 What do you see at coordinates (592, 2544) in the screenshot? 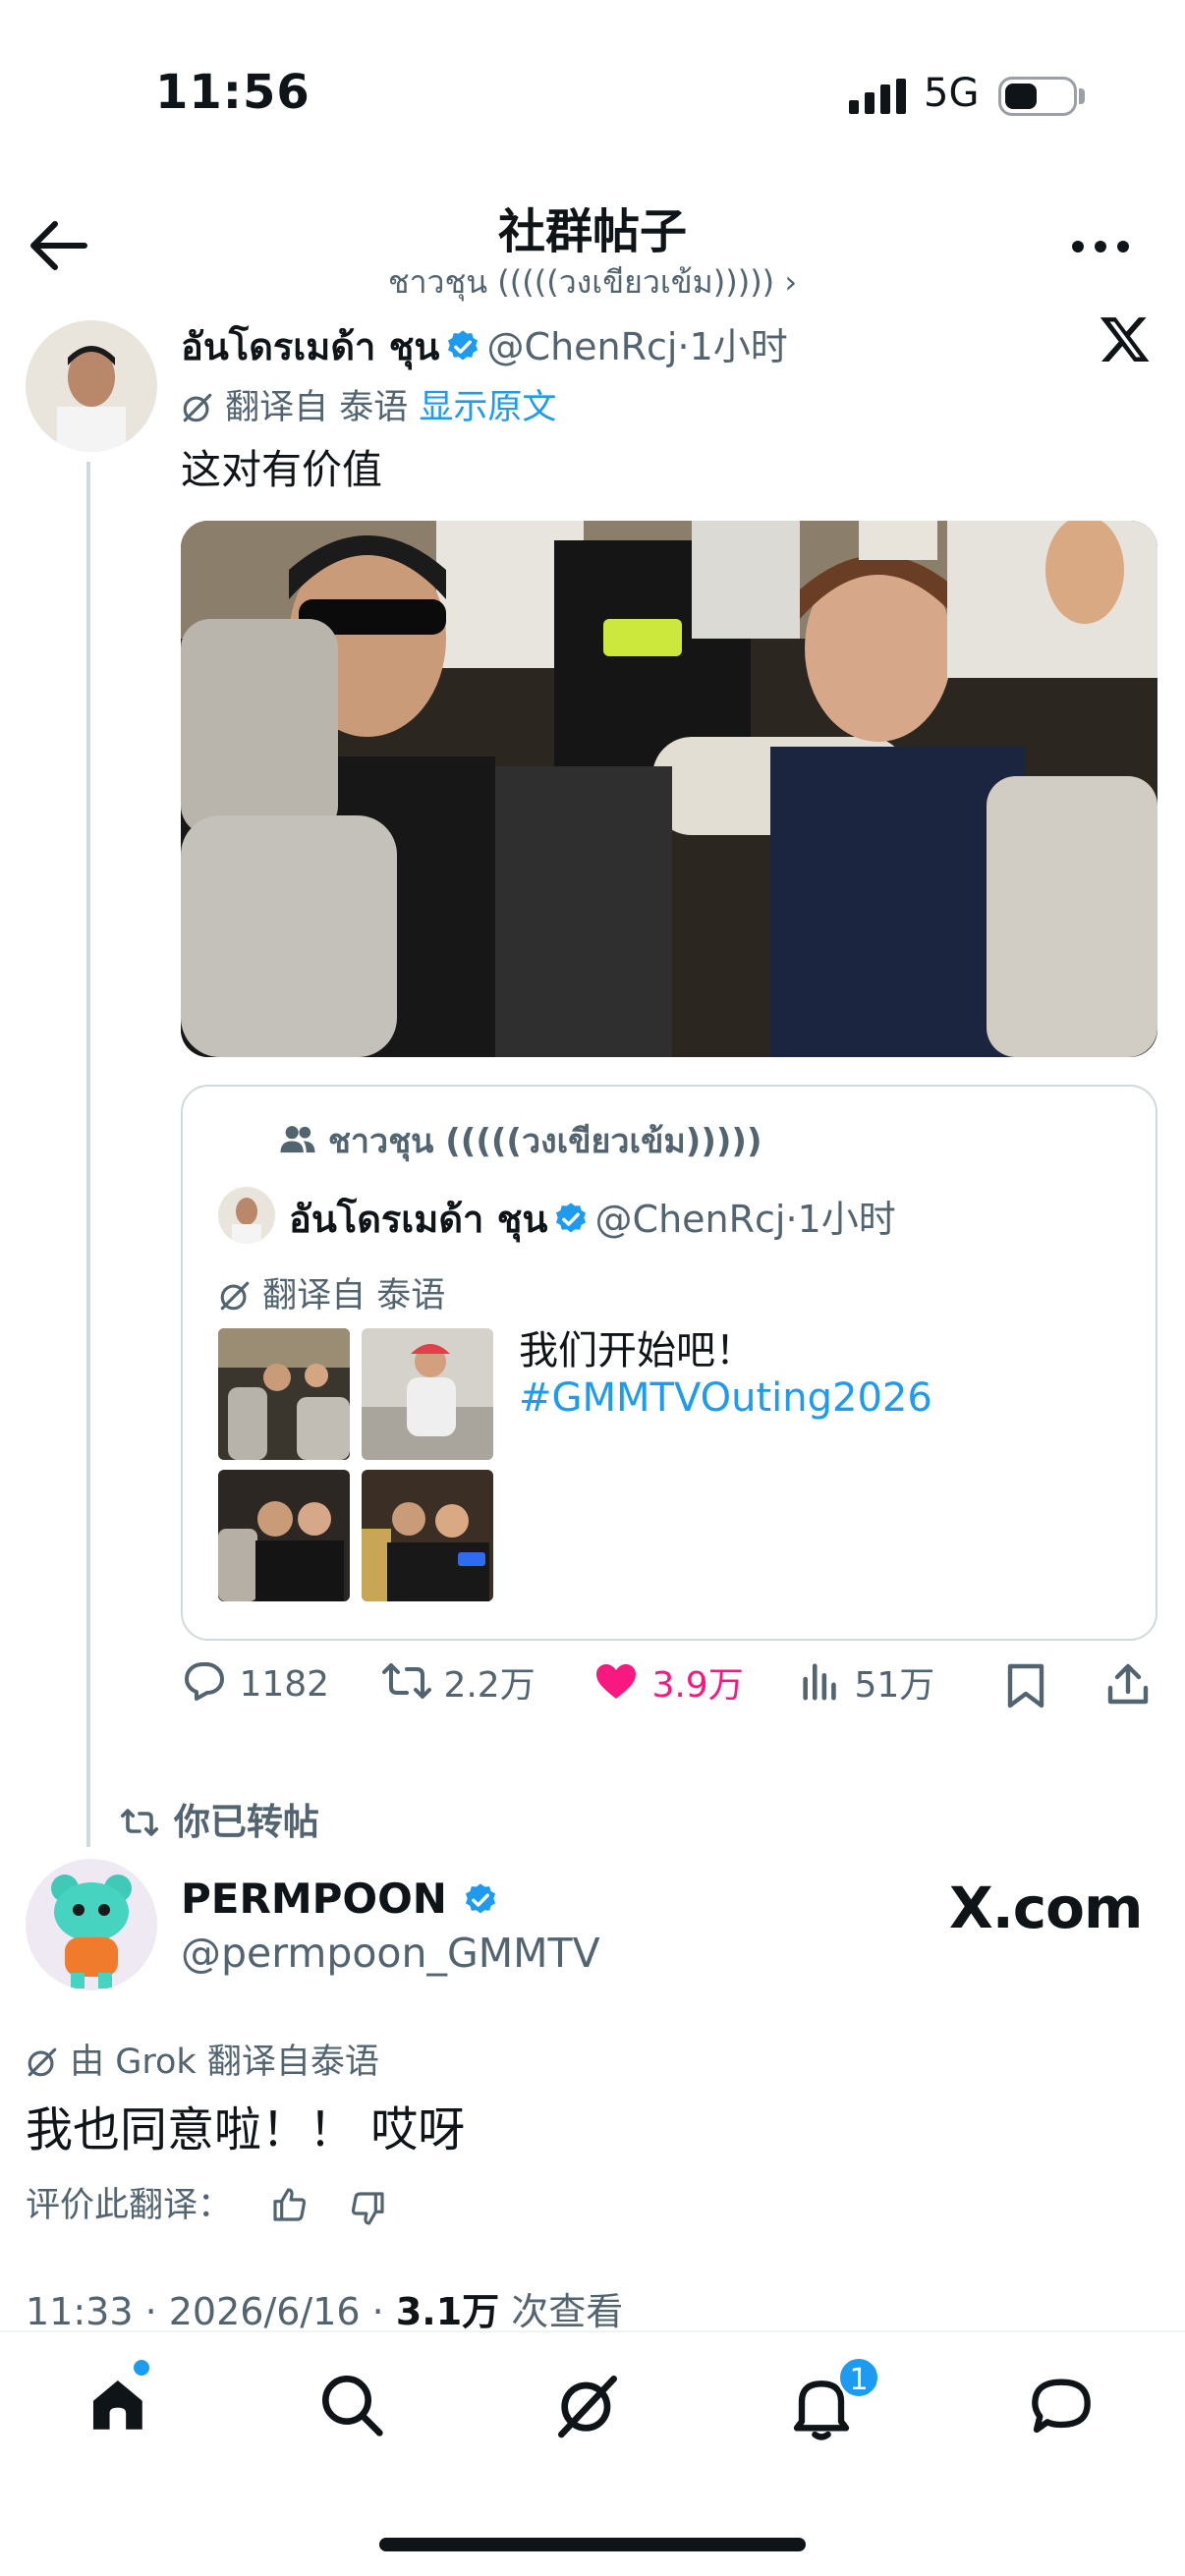
I see `home-indicator` at bounding box center [592, 2544].